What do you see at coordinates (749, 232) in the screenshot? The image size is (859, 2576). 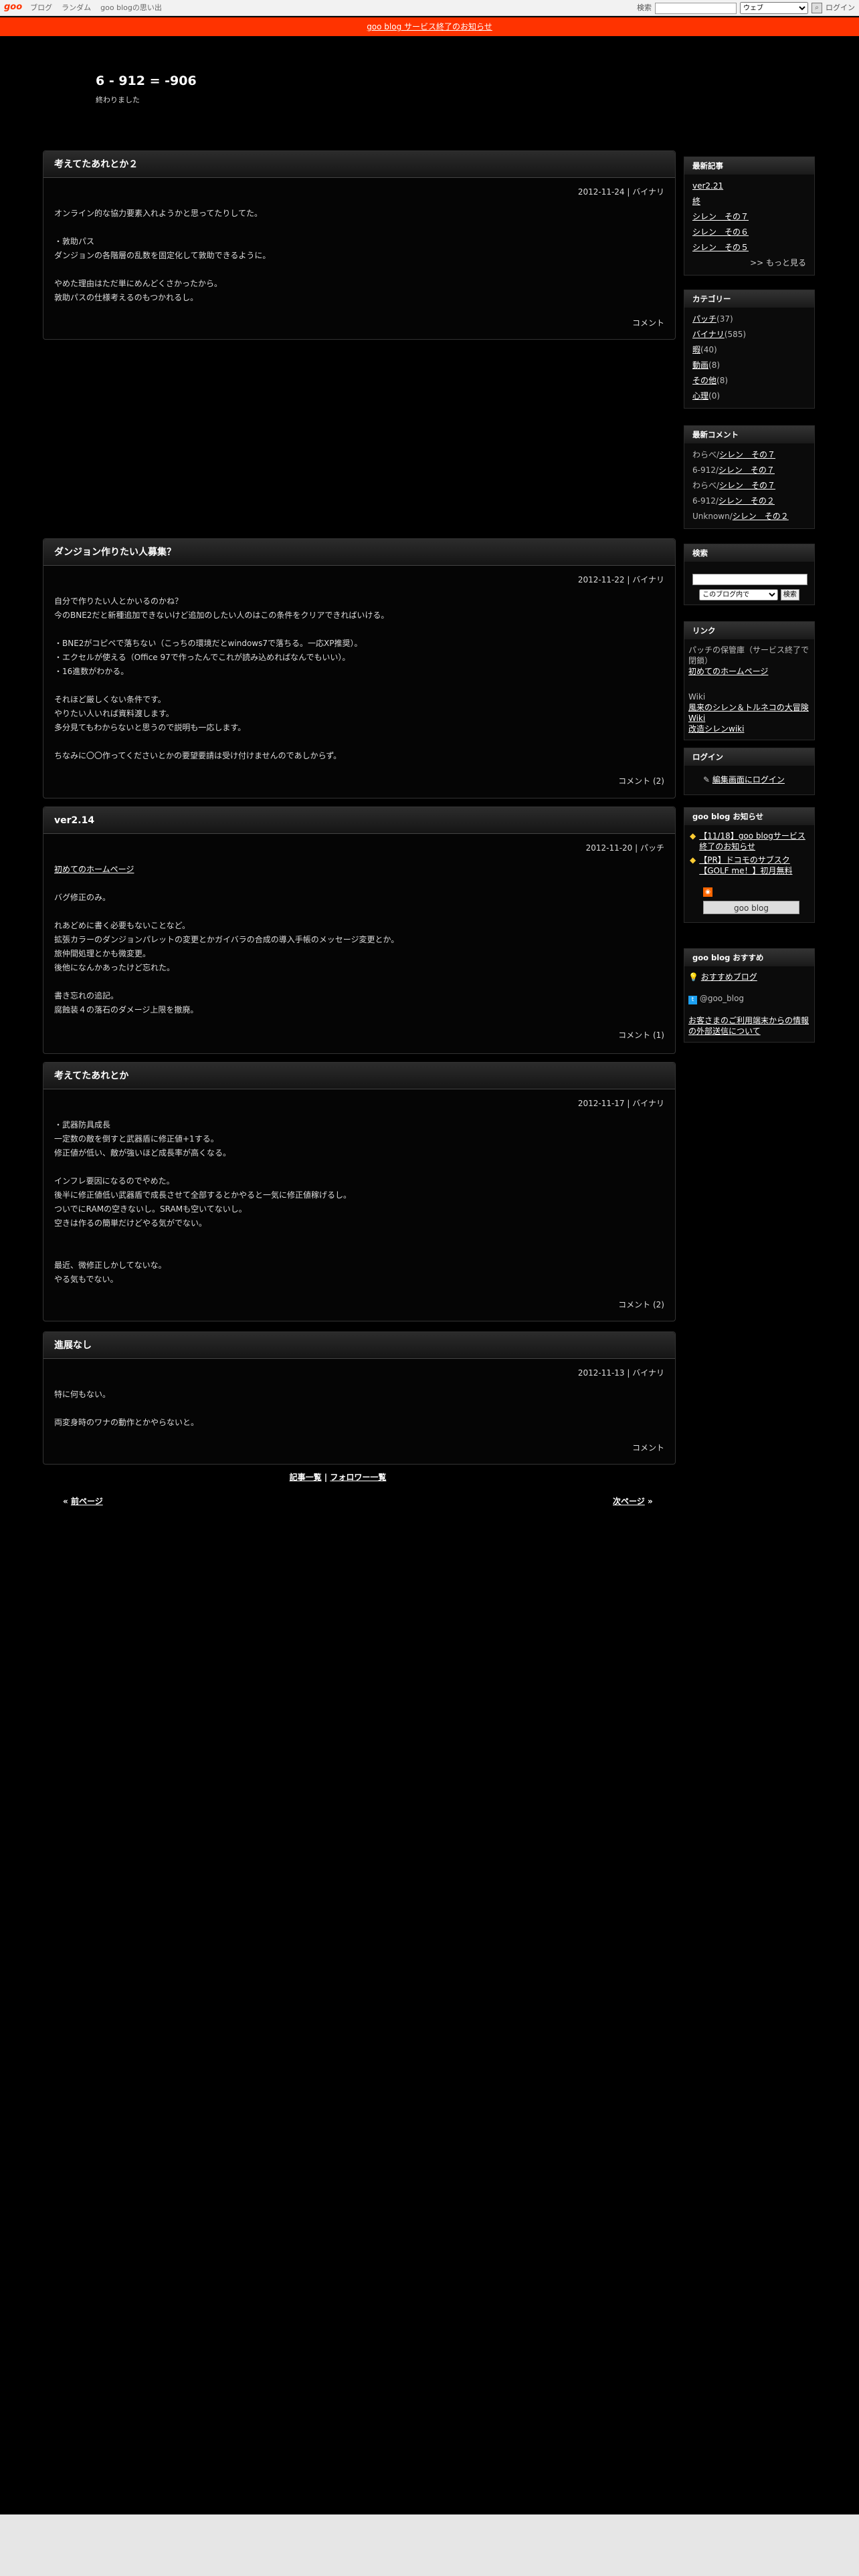 I see `recent-item: シレン その６` at bounding box center [749, 232].